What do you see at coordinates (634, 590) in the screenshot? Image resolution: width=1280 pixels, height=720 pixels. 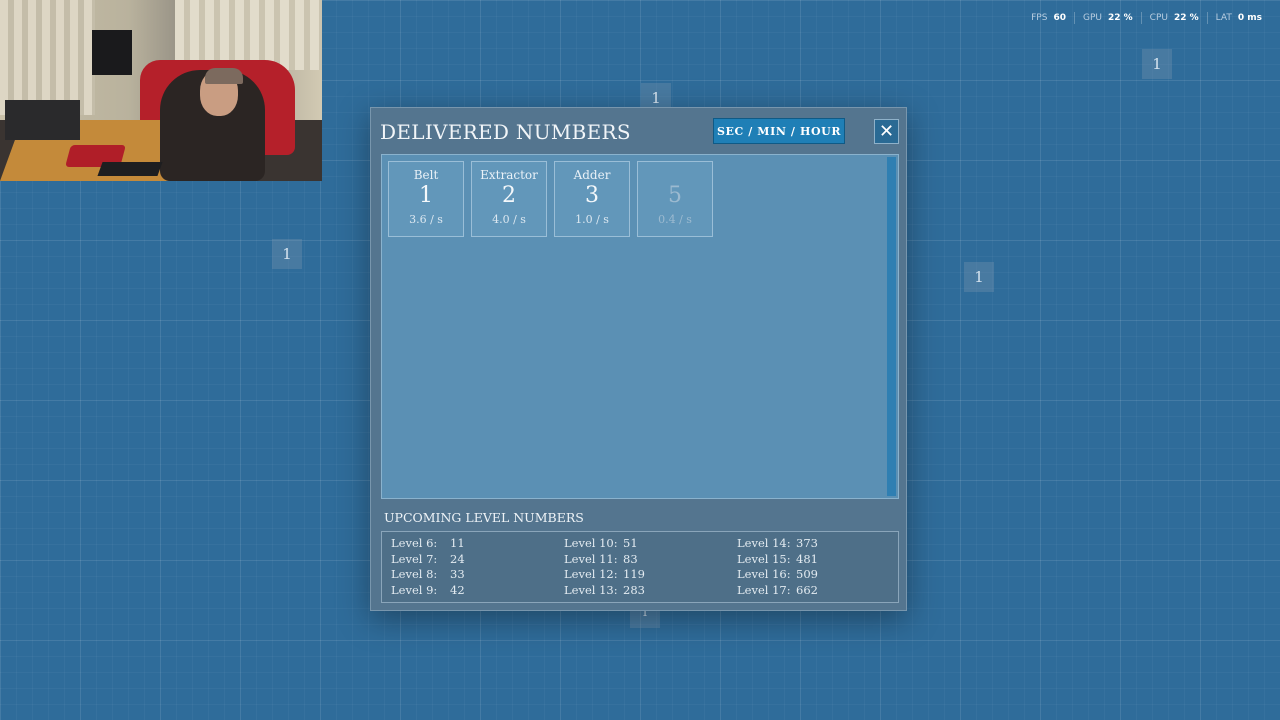 I see `level-value: 283` at bounding box center [634, 590].